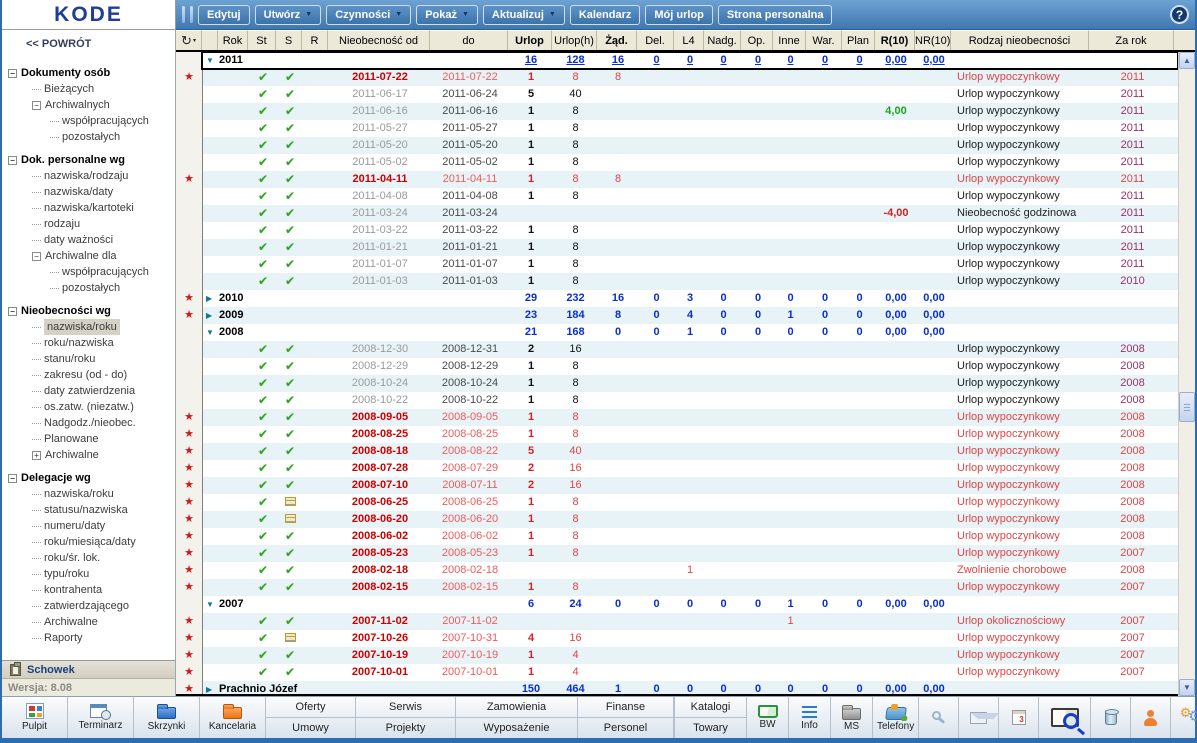 This screenshot has width=1197, height=743. Describe the element at coordinates (191, 14) in the screenshot. I see `toolbar-grip-icon` at that location.